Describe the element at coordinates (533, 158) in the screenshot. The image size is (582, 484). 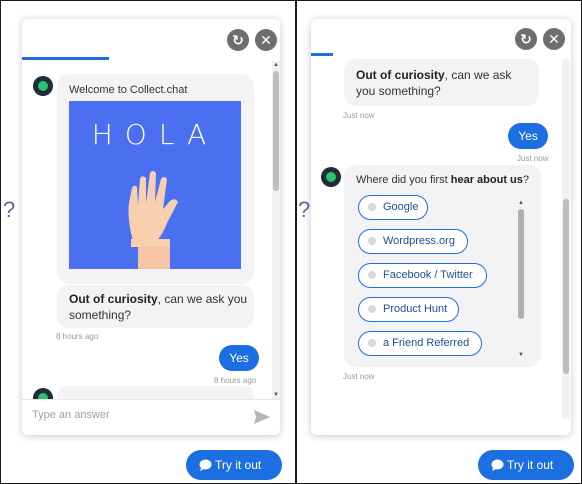
I see `user-reply-timestamp: Just now` at that location.